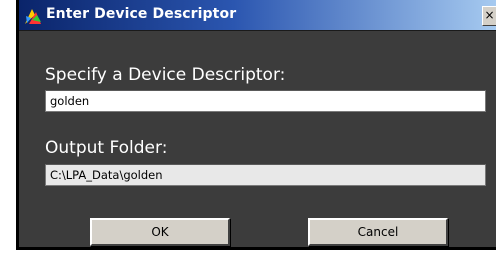  I want to click on title-bar: Enter Device Descriptor ×, so click(257, 15).